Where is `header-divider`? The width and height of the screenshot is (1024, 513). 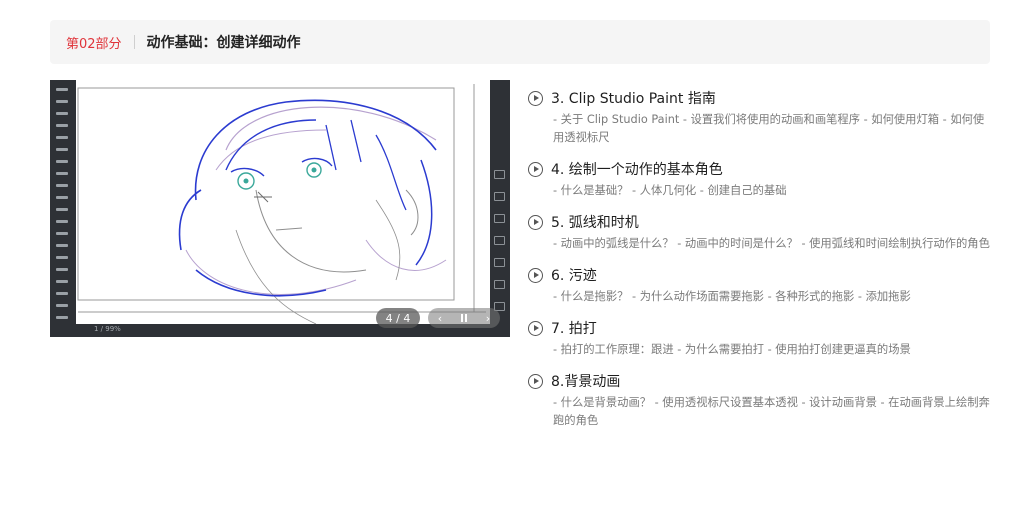
header-divider is located at coordinates (134, 42).